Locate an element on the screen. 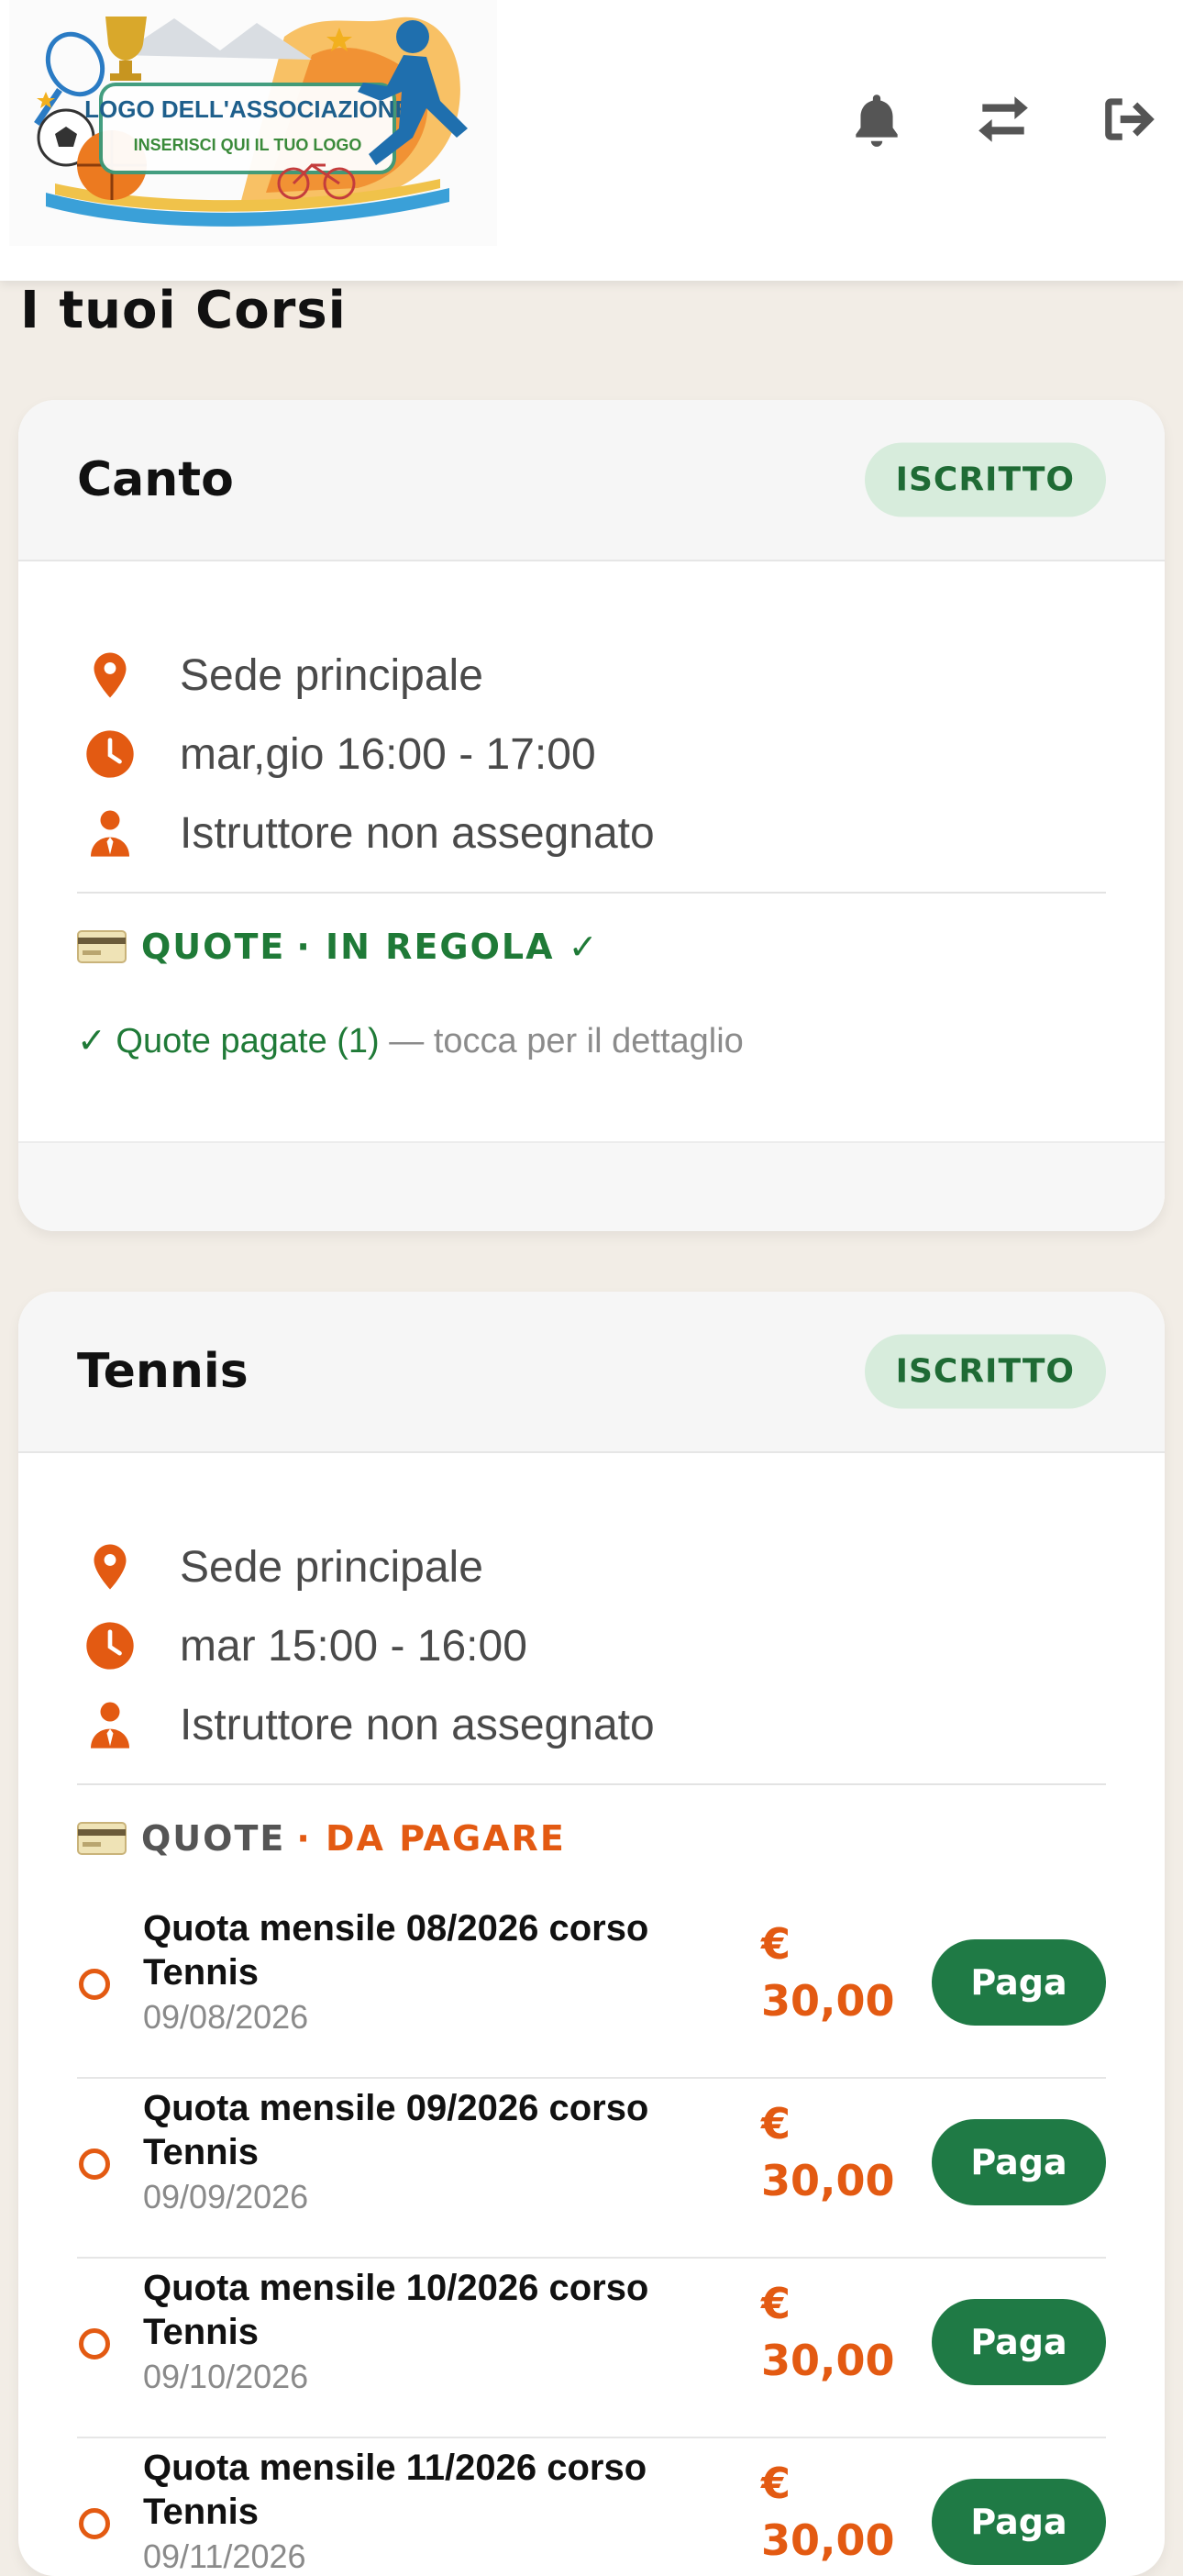  installment-date: 09/11/2026 is located at coordinates (224, 2556).